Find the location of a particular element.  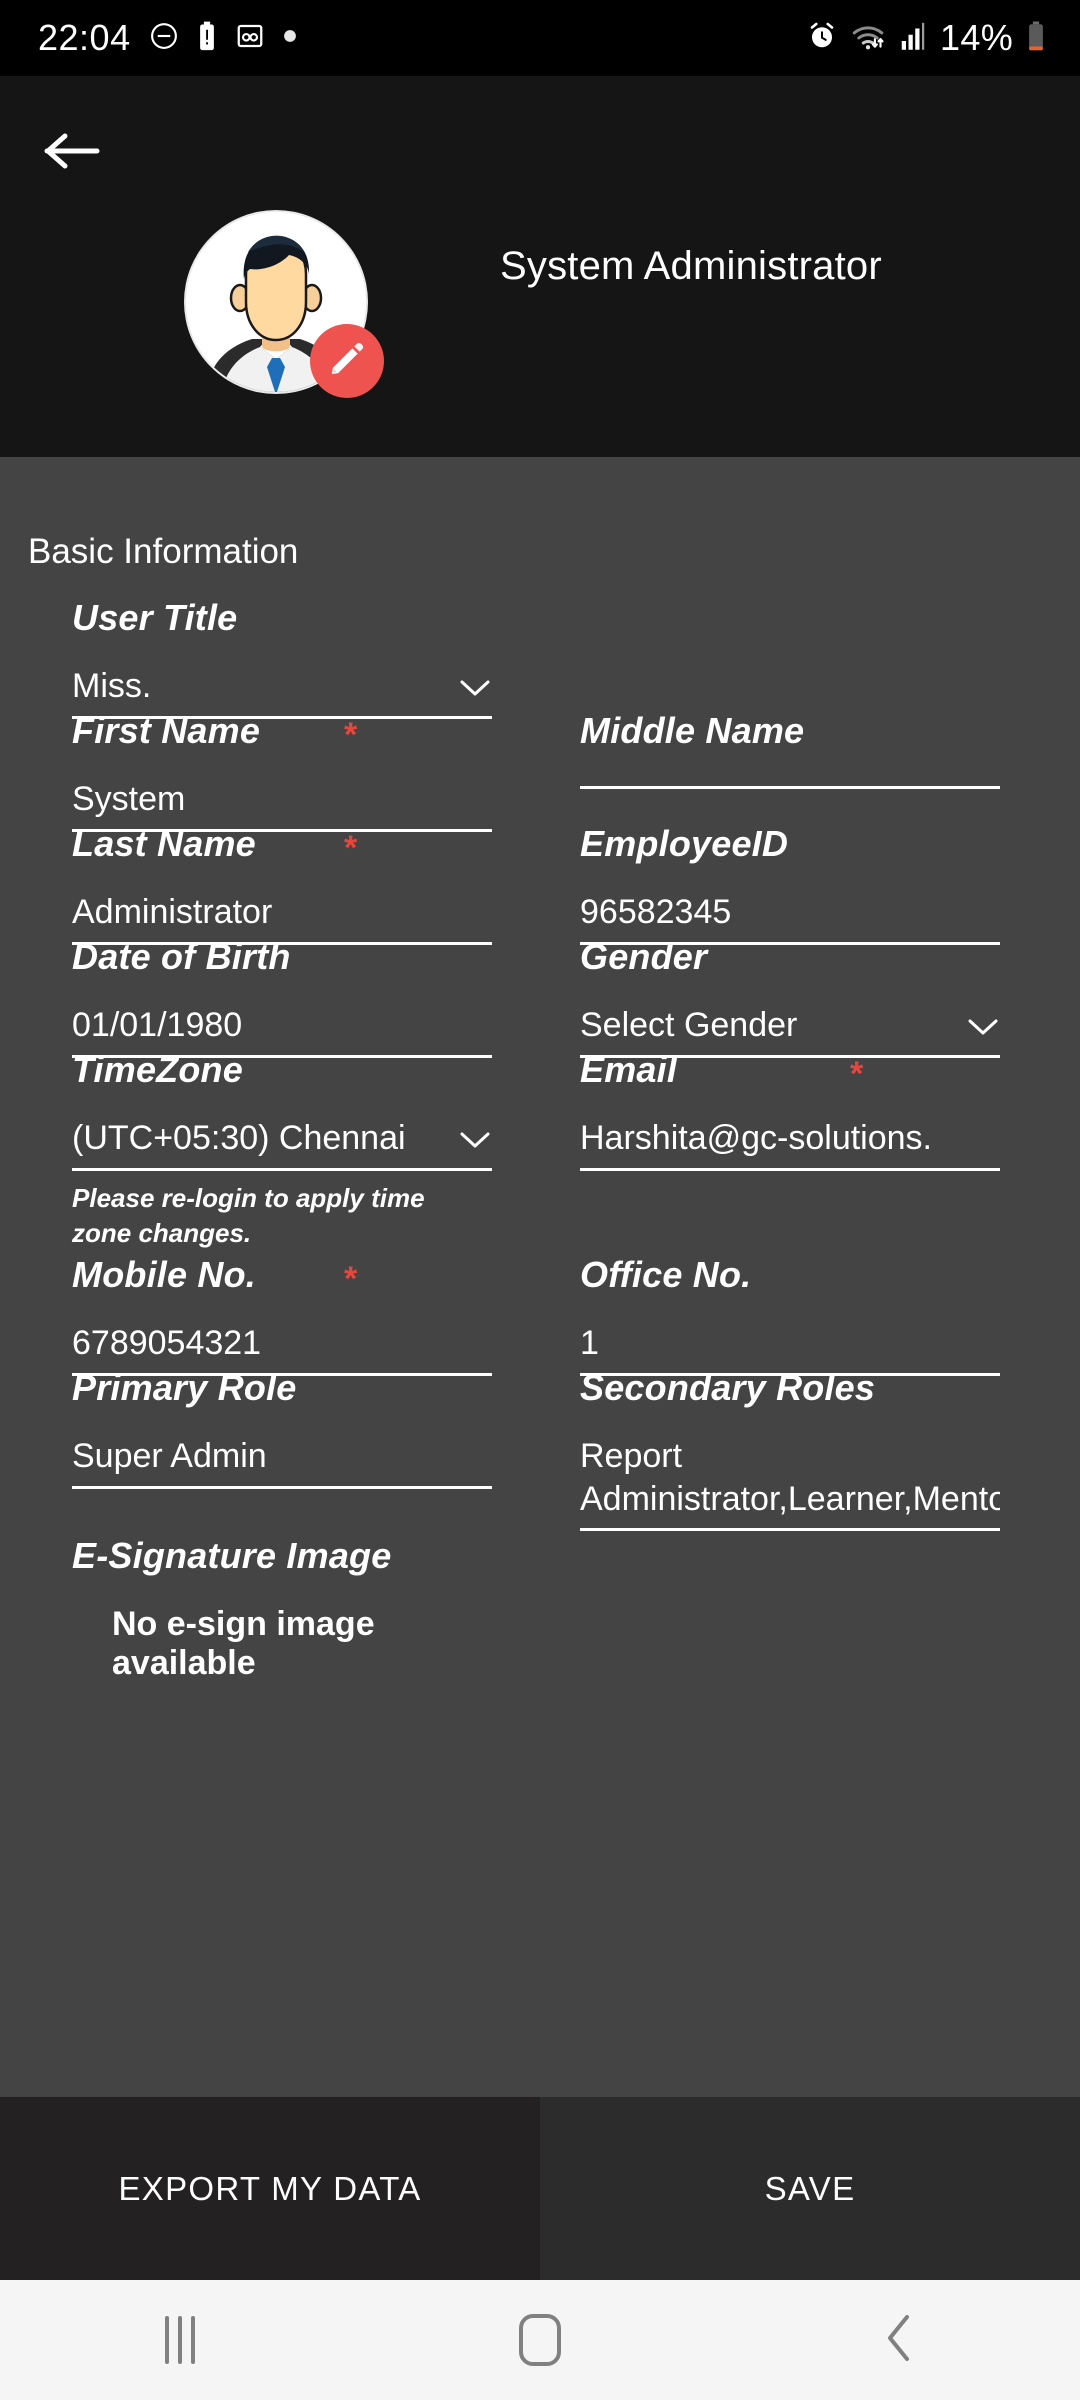

field-value-secondary-roles: Report Administrator,Learner,Mentor is located at coordinates (790, 1477).